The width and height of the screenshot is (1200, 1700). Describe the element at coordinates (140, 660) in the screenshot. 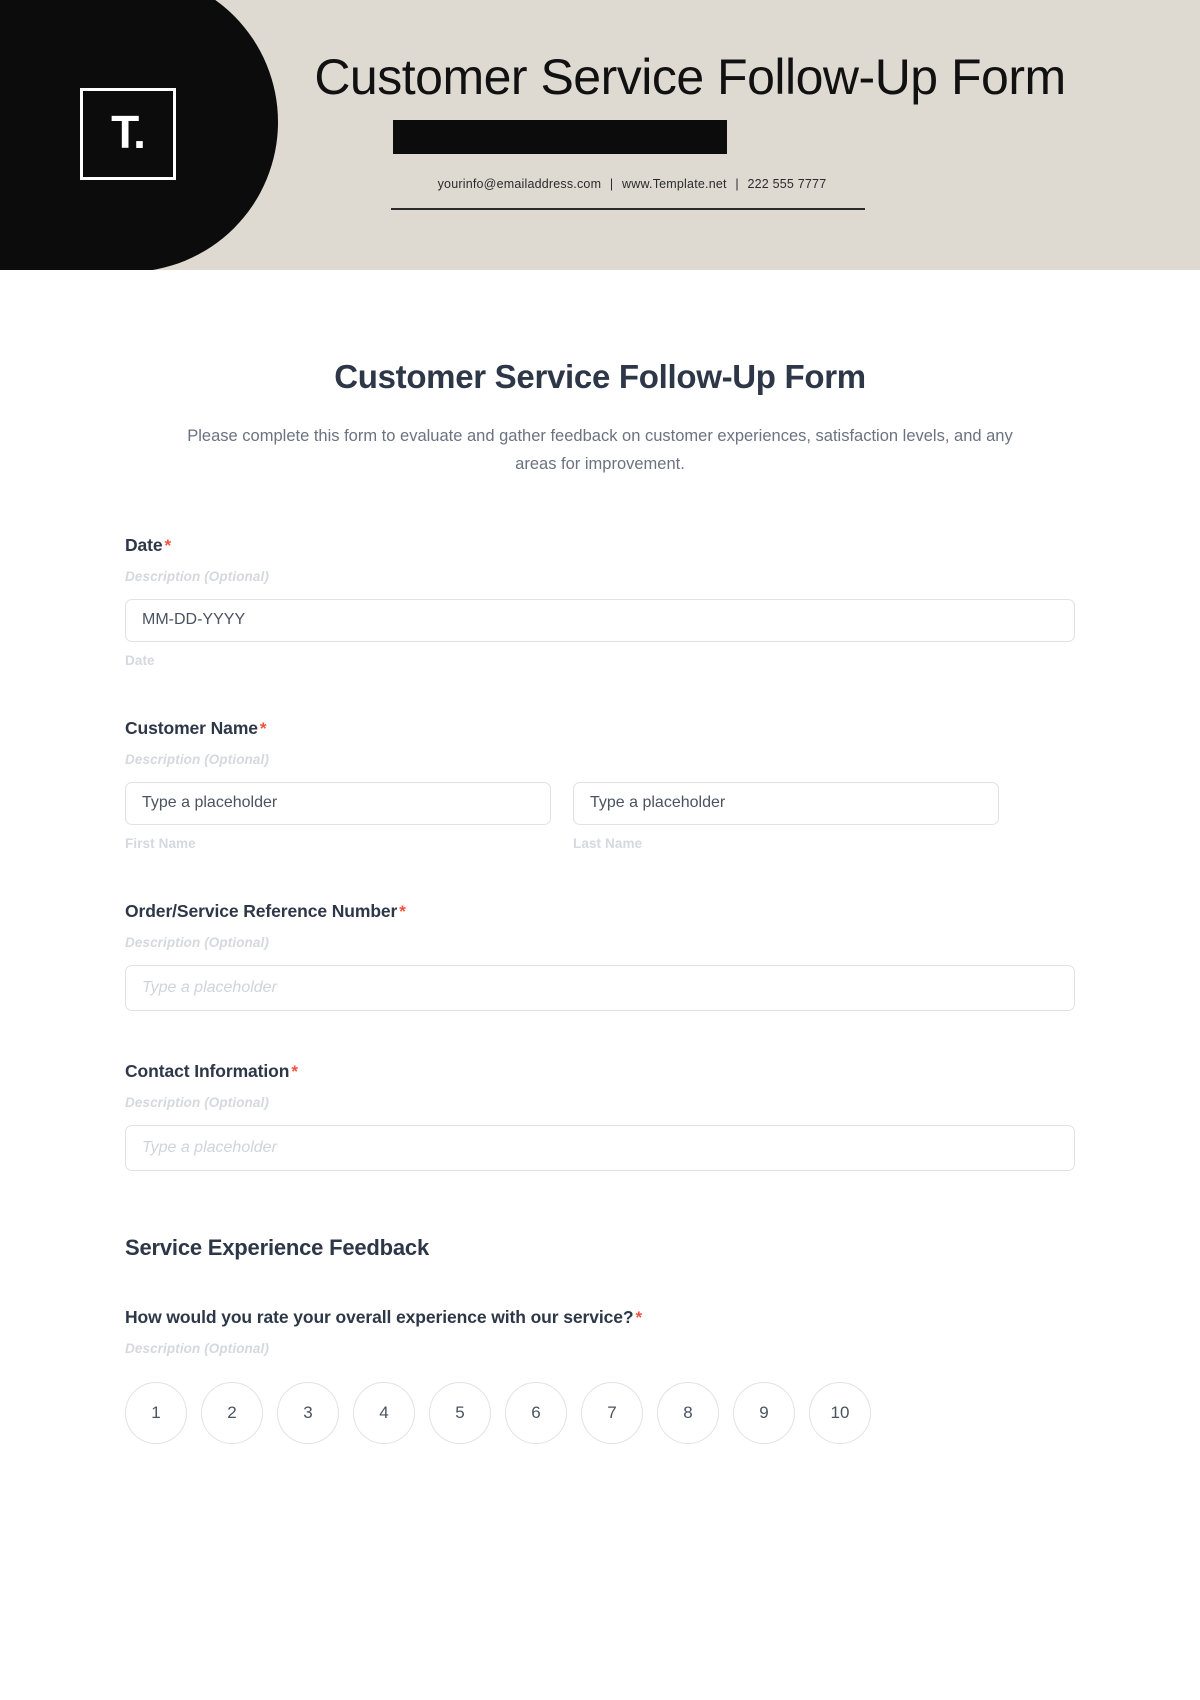

I see `date-sub-label: Date` at that location.